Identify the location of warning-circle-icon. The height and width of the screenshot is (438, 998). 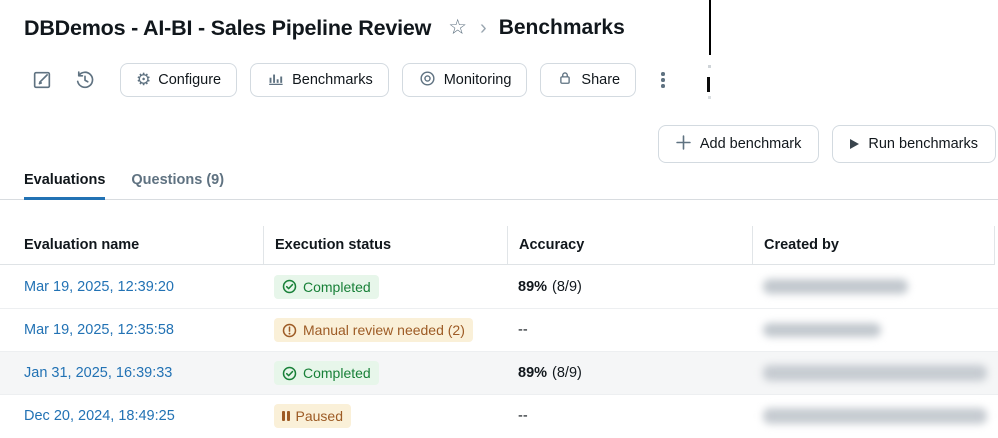
(289, 330).